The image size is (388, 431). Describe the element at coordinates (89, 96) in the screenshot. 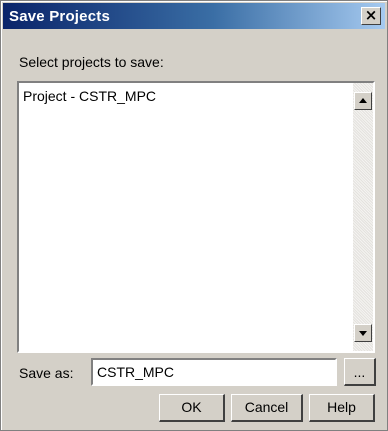

I see `list-item: Project - CSTR_MPC` at that location.